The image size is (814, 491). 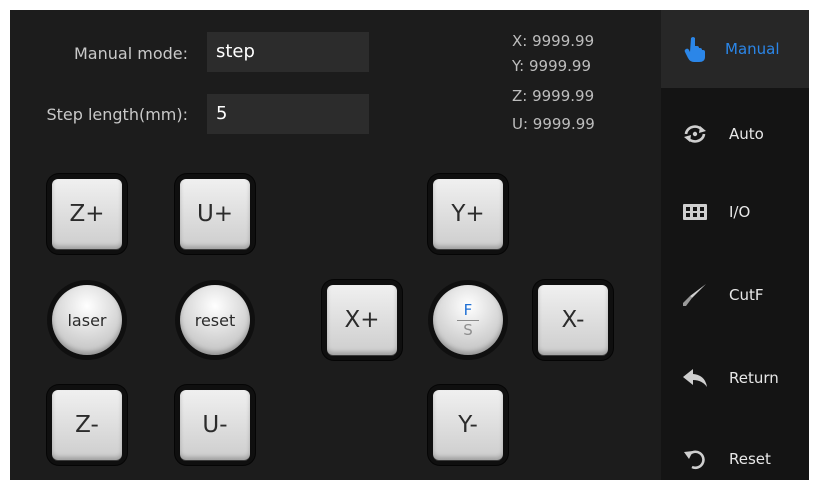 What do you see at coordinates (468, 309) in the screenshot?
I see `fast-label: F` at bounding box center [468, 309].